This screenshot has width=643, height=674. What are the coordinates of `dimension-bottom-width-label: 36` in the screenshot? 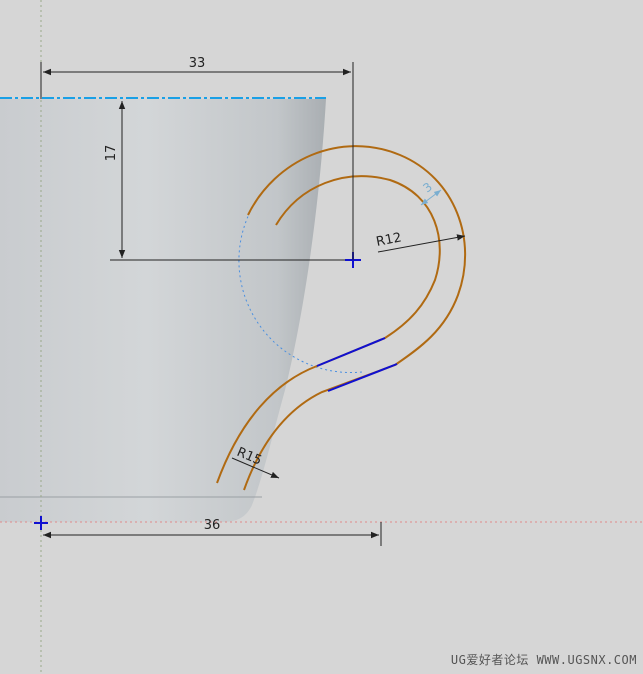 It's located at (212, 525).